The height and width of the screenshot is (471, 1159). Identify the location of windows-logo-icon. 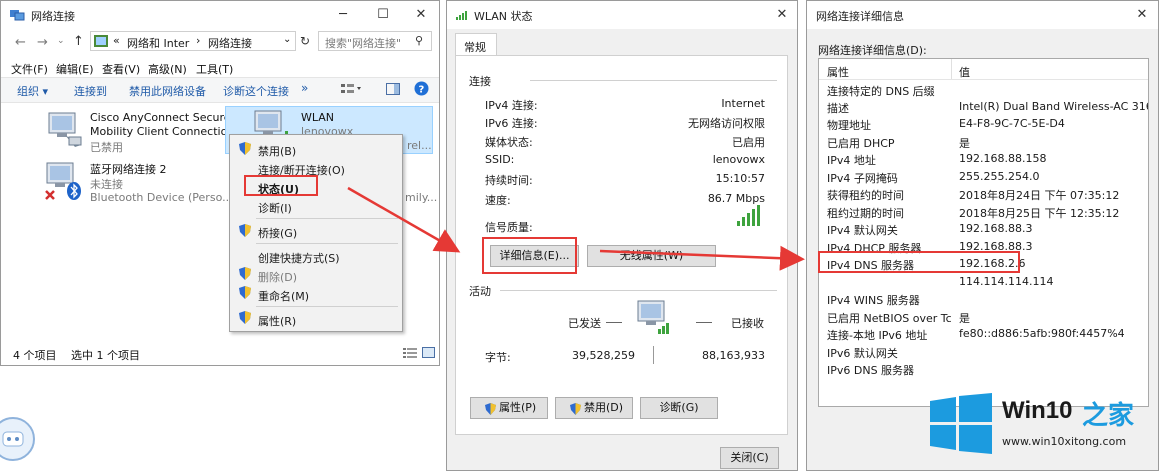
(961, 425).